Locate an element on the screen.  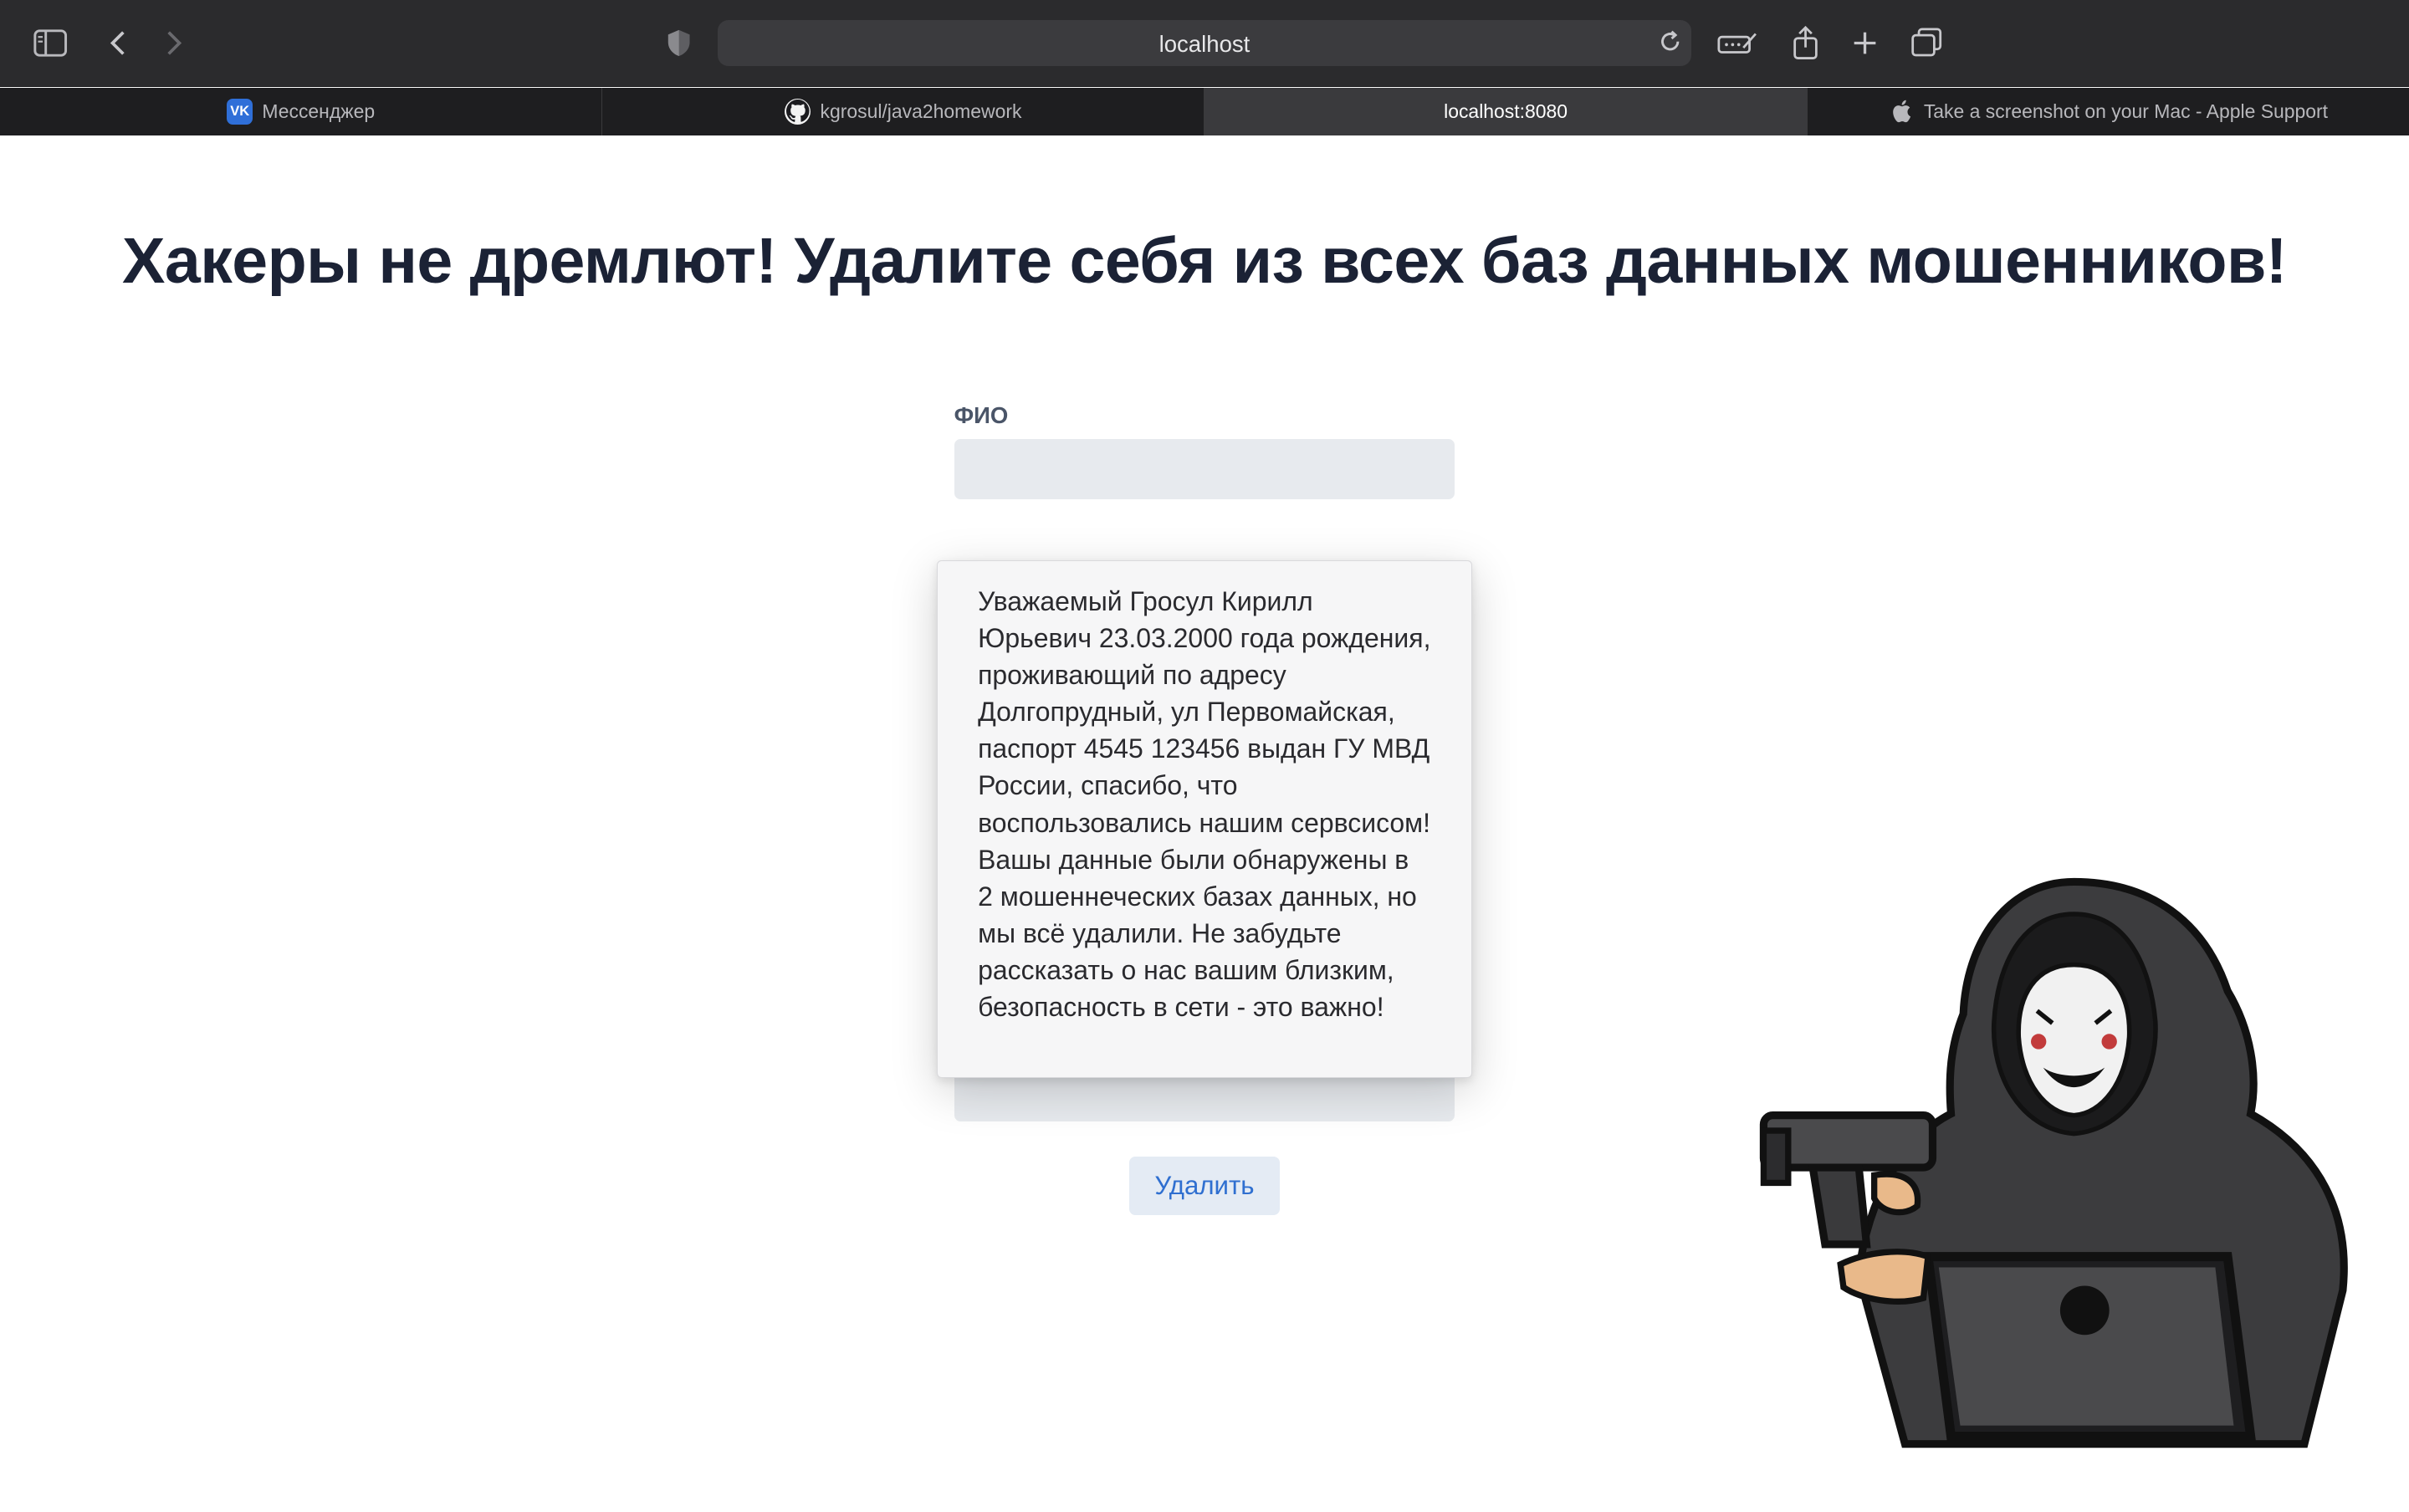
share-icon is located at coordinates (1805, 42).